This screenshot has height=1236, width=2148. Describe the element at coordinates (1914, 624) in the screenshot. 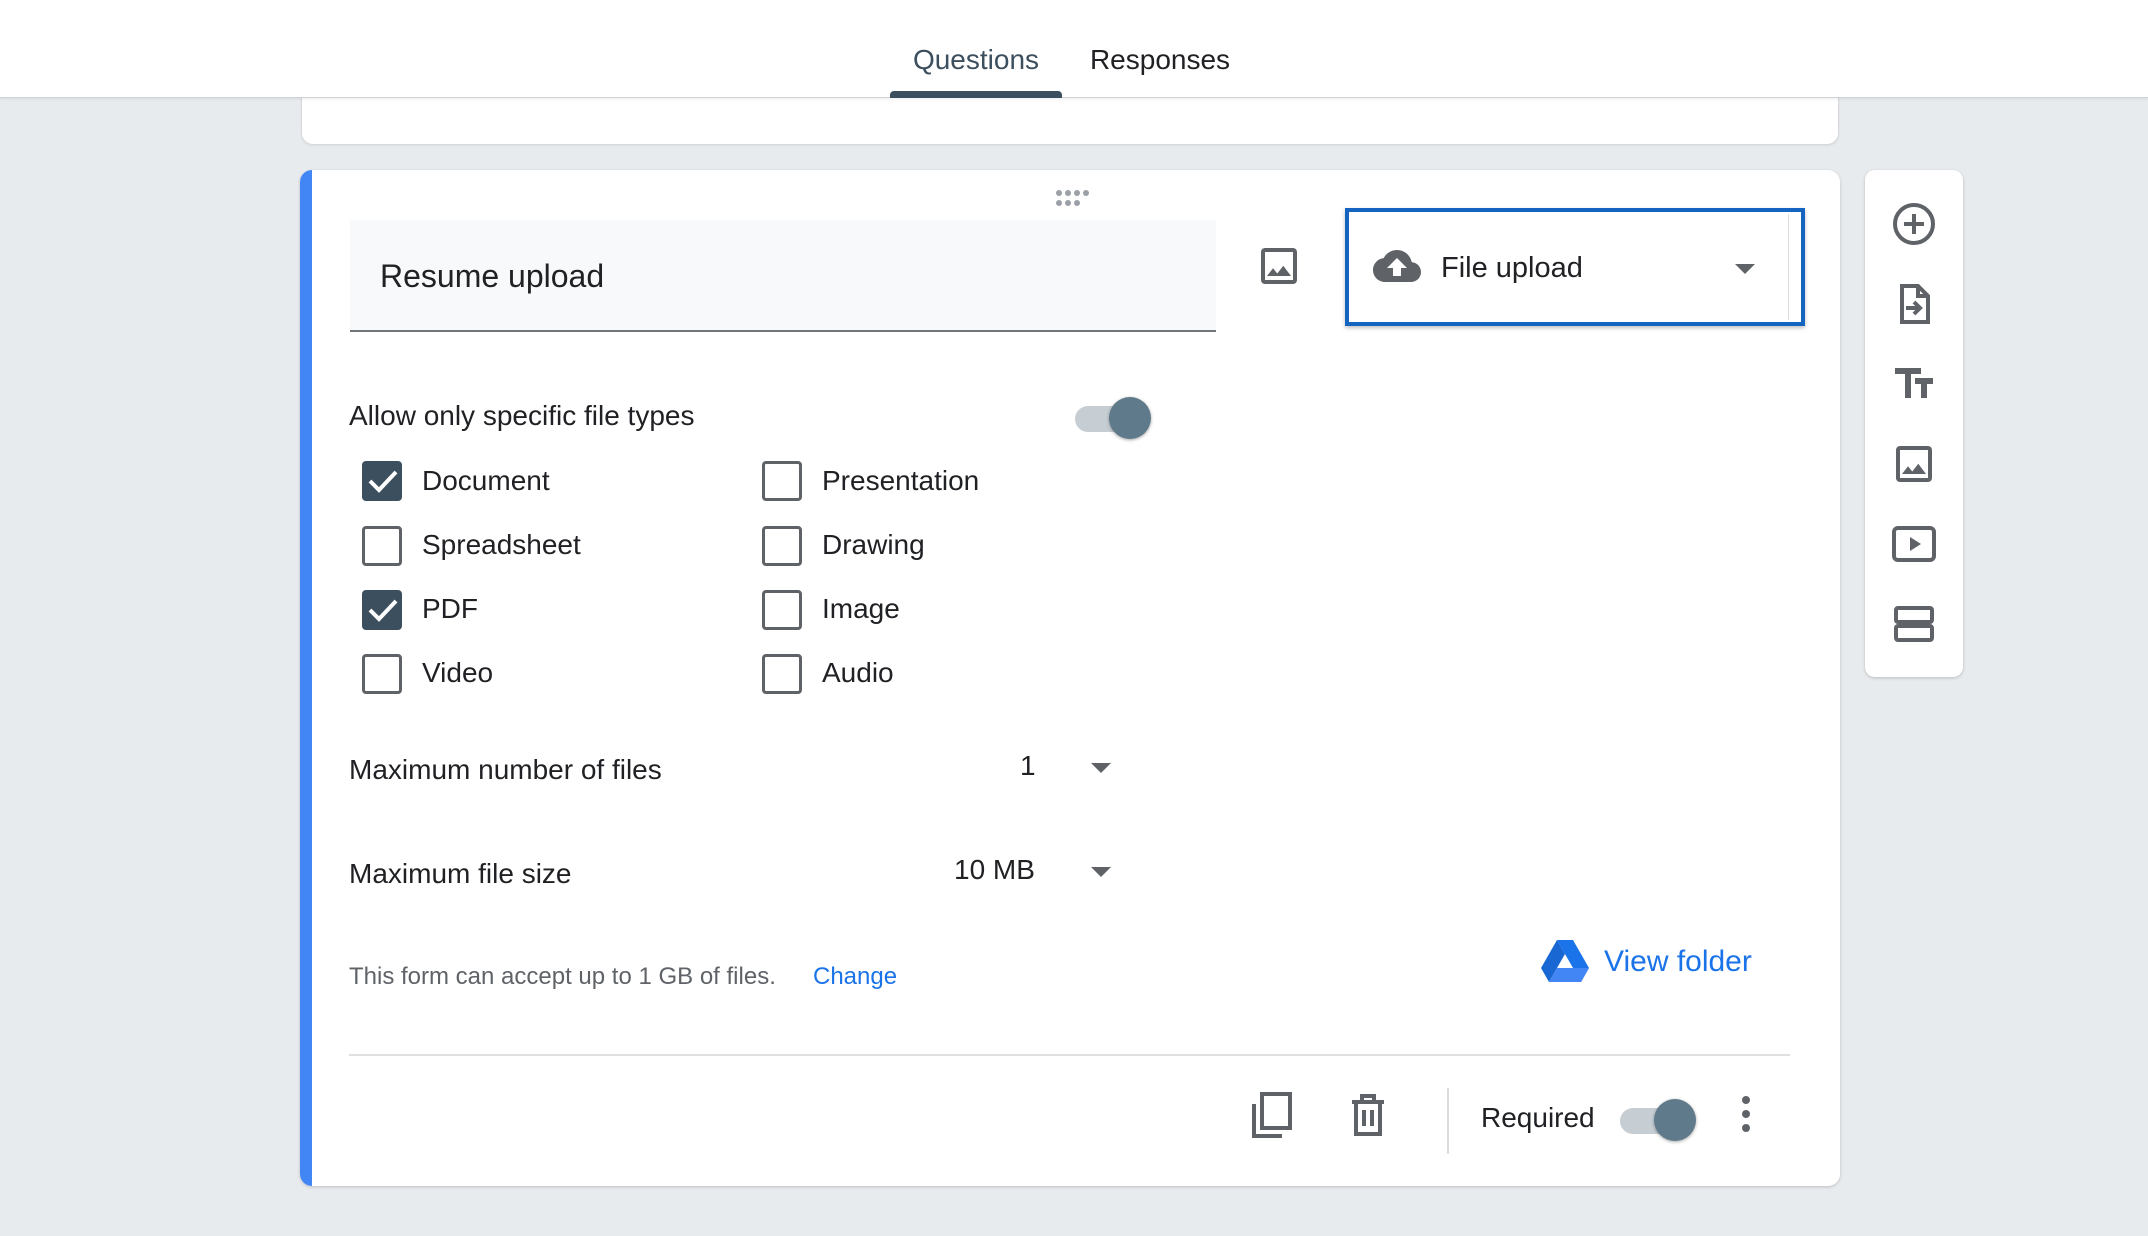

I see `add-section-icon` at that location.